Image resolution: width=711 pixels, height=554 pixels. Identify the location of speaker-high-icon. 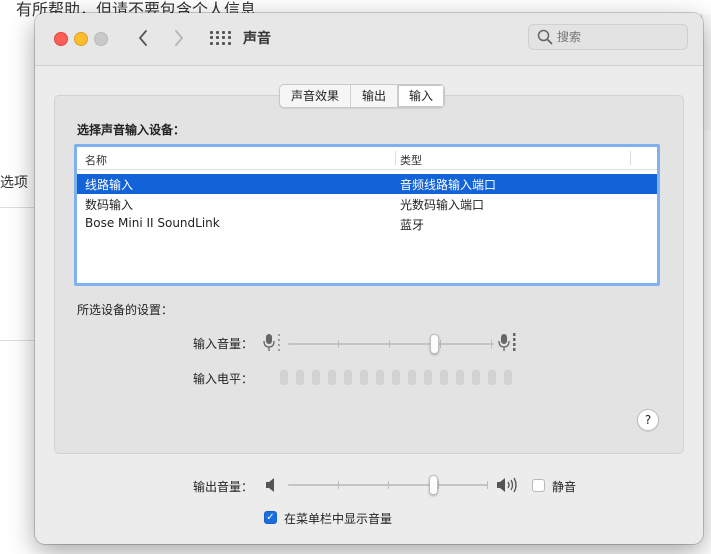
(507, 485).